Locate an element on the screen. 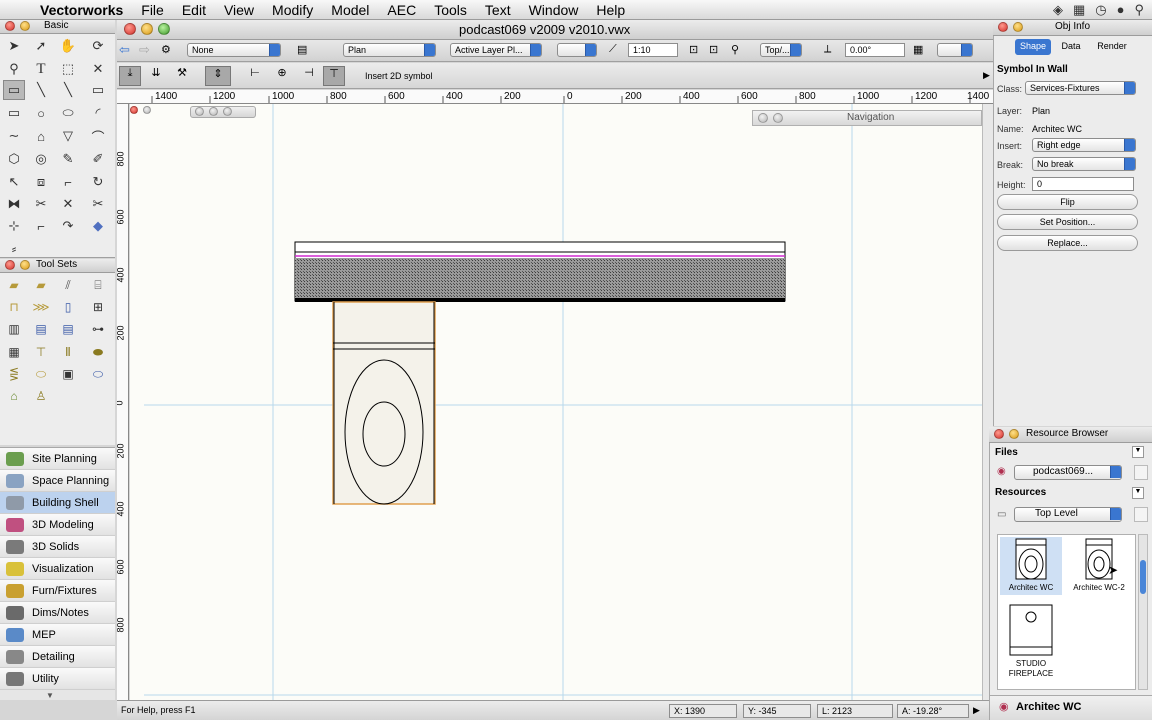 This screenshot has height=720, width=1152. spiral-tool-icon: ◎ is located at coordinates (41, 159).